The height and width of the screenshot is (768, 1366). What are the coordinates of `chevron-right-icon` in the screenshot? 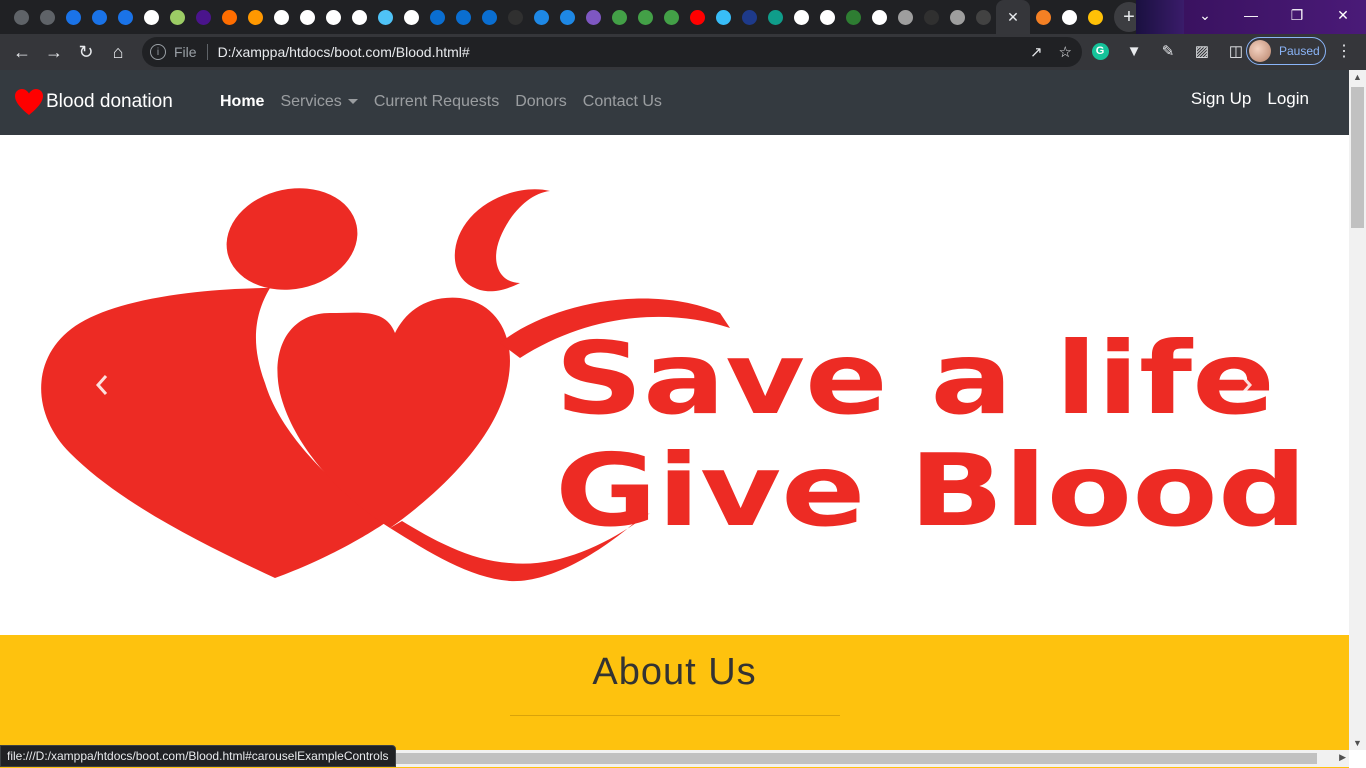 It's located at (1246, 385).